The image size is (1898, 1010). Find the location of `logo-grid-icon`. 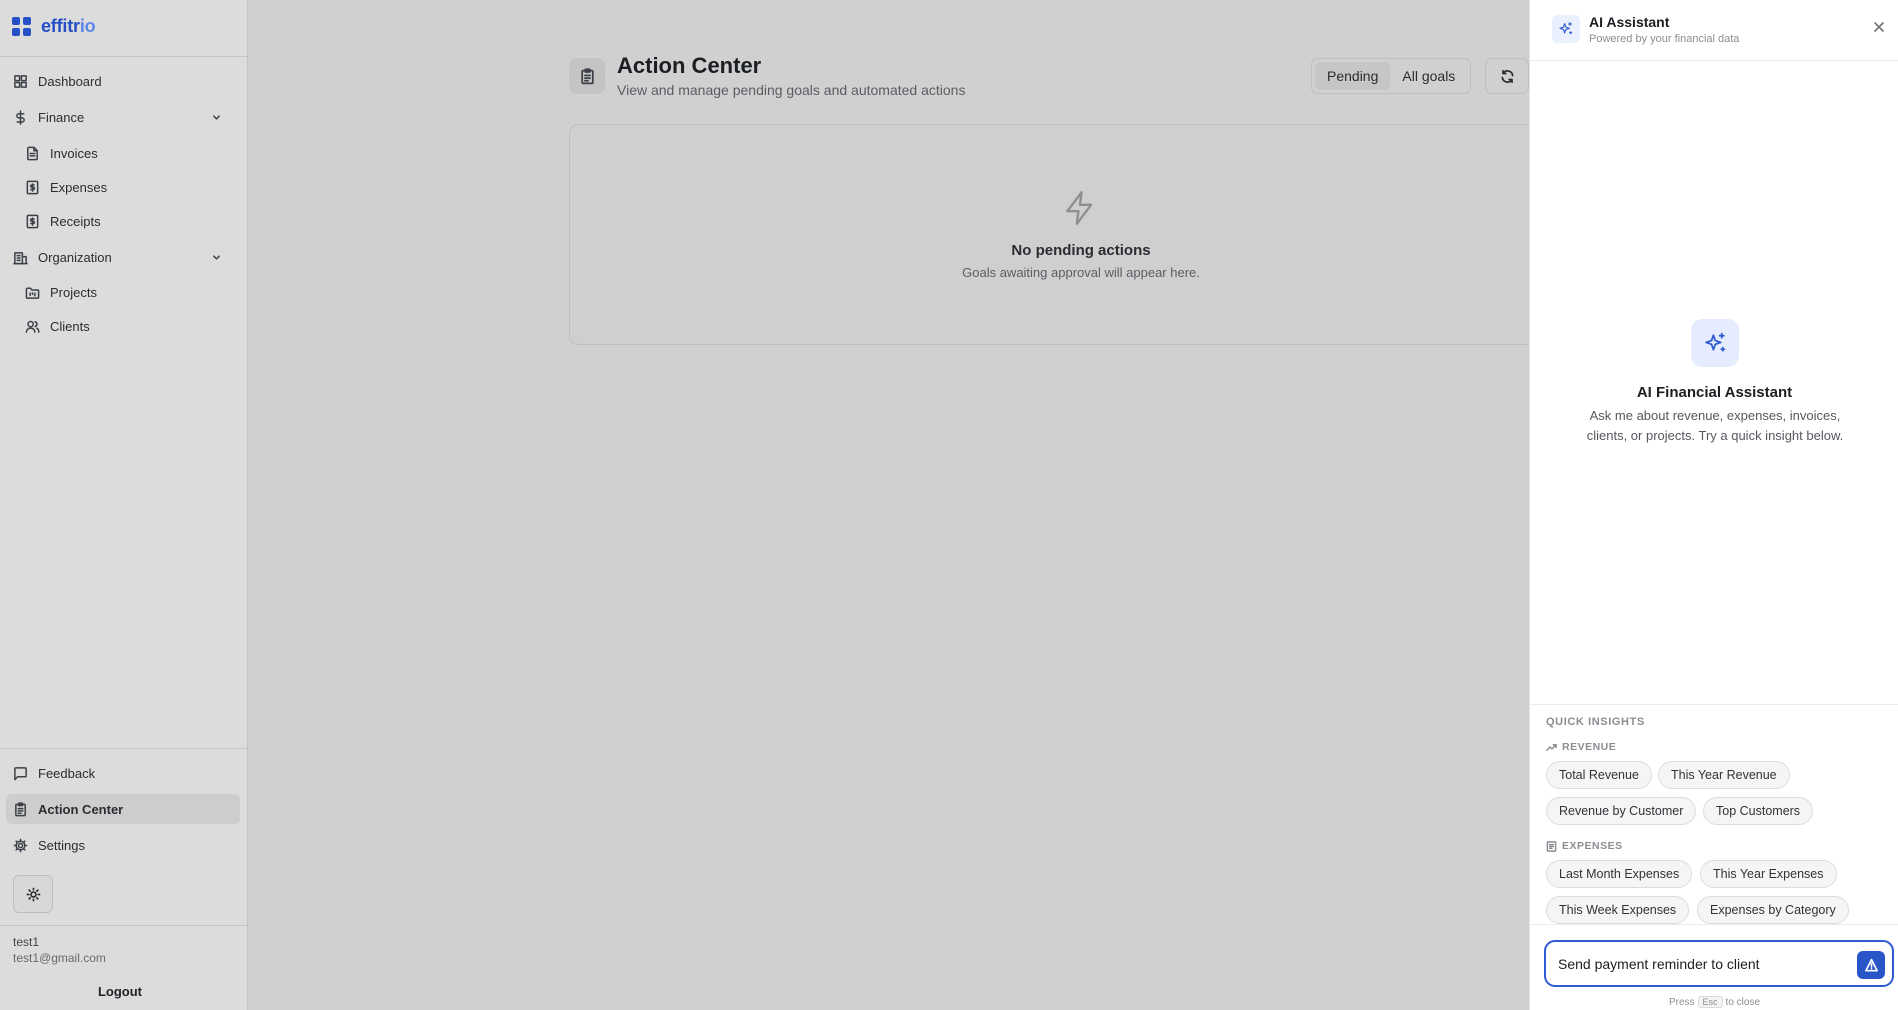

logo-grid-icon is located at coordinates (21, 26).